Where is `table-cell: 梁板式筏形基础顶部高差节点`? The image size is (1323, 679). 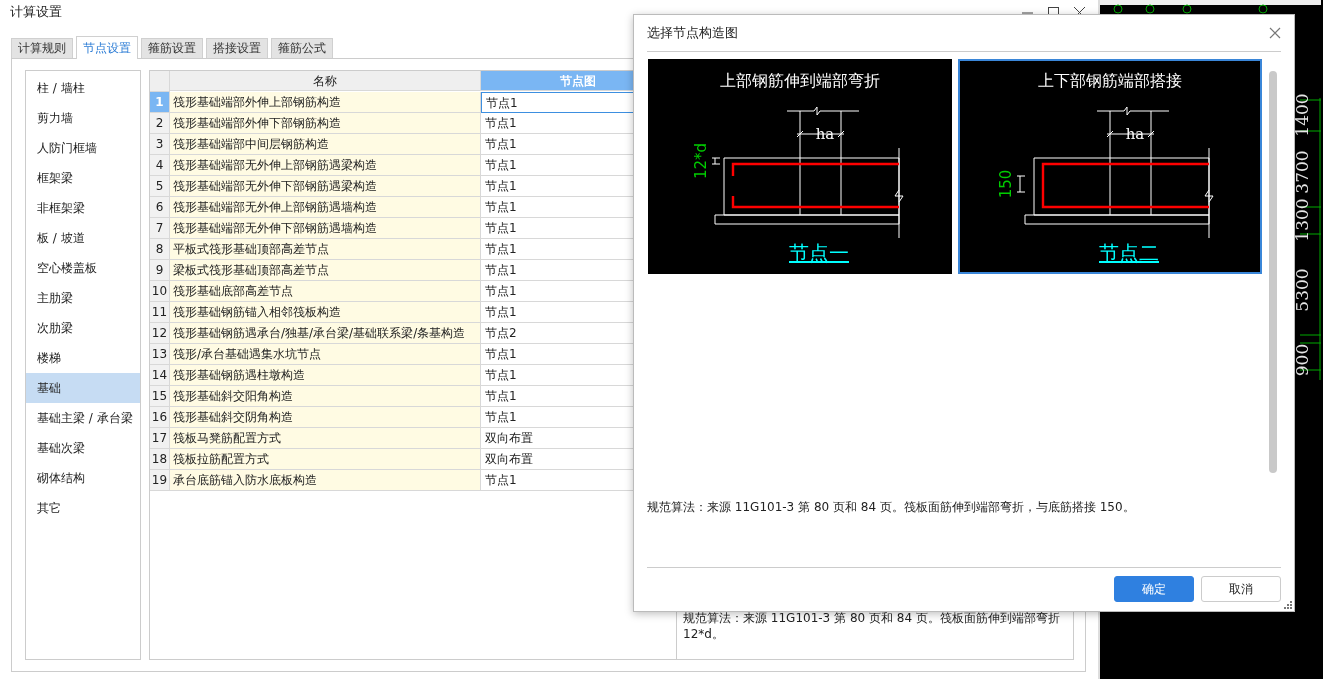
table-cell: 梁板式筏形基础顶部高差节点 is located at coordinates (325, 270).